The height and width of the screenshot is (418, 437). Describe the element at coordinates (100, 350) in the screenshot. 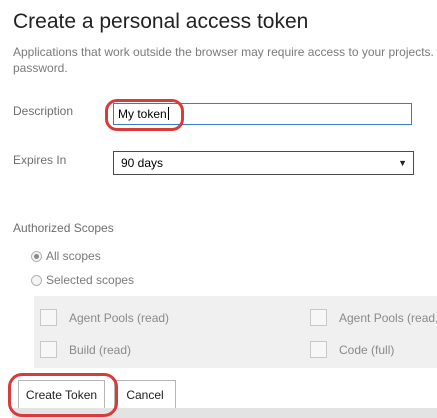

I see `scope-label-build-read: Build (read)` at that location.